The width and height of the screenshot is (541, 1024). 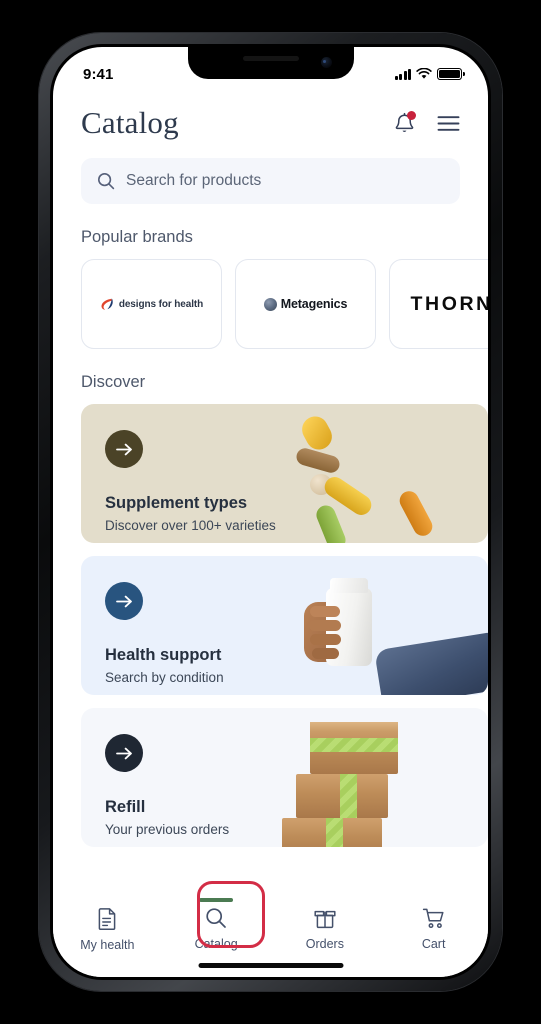 I want to click on battery-full-icon, so click(x=451, y=74).